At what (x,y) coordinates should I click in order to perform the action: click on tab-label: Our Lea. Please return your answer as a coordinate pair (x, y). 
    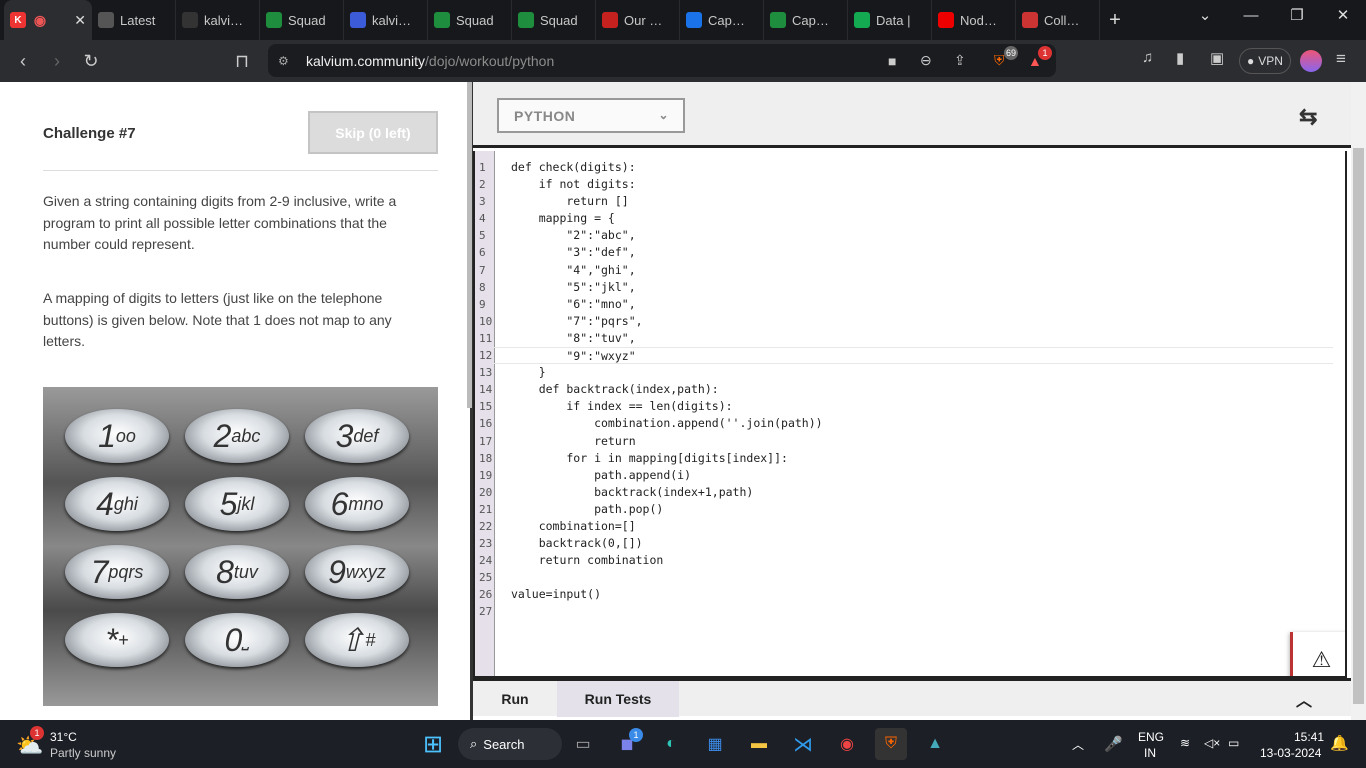
    Looking at the image, I should click on (644, 20).